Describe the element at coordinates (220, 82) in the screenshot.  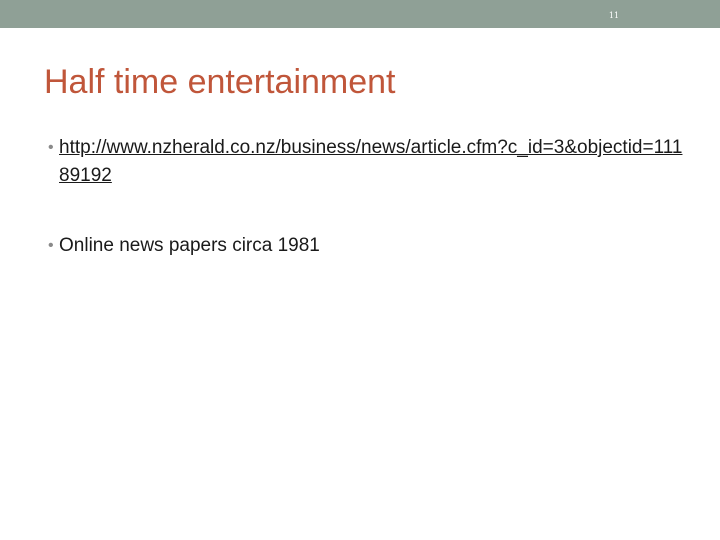
I see `slide-title: Half time entertainment` at that location.